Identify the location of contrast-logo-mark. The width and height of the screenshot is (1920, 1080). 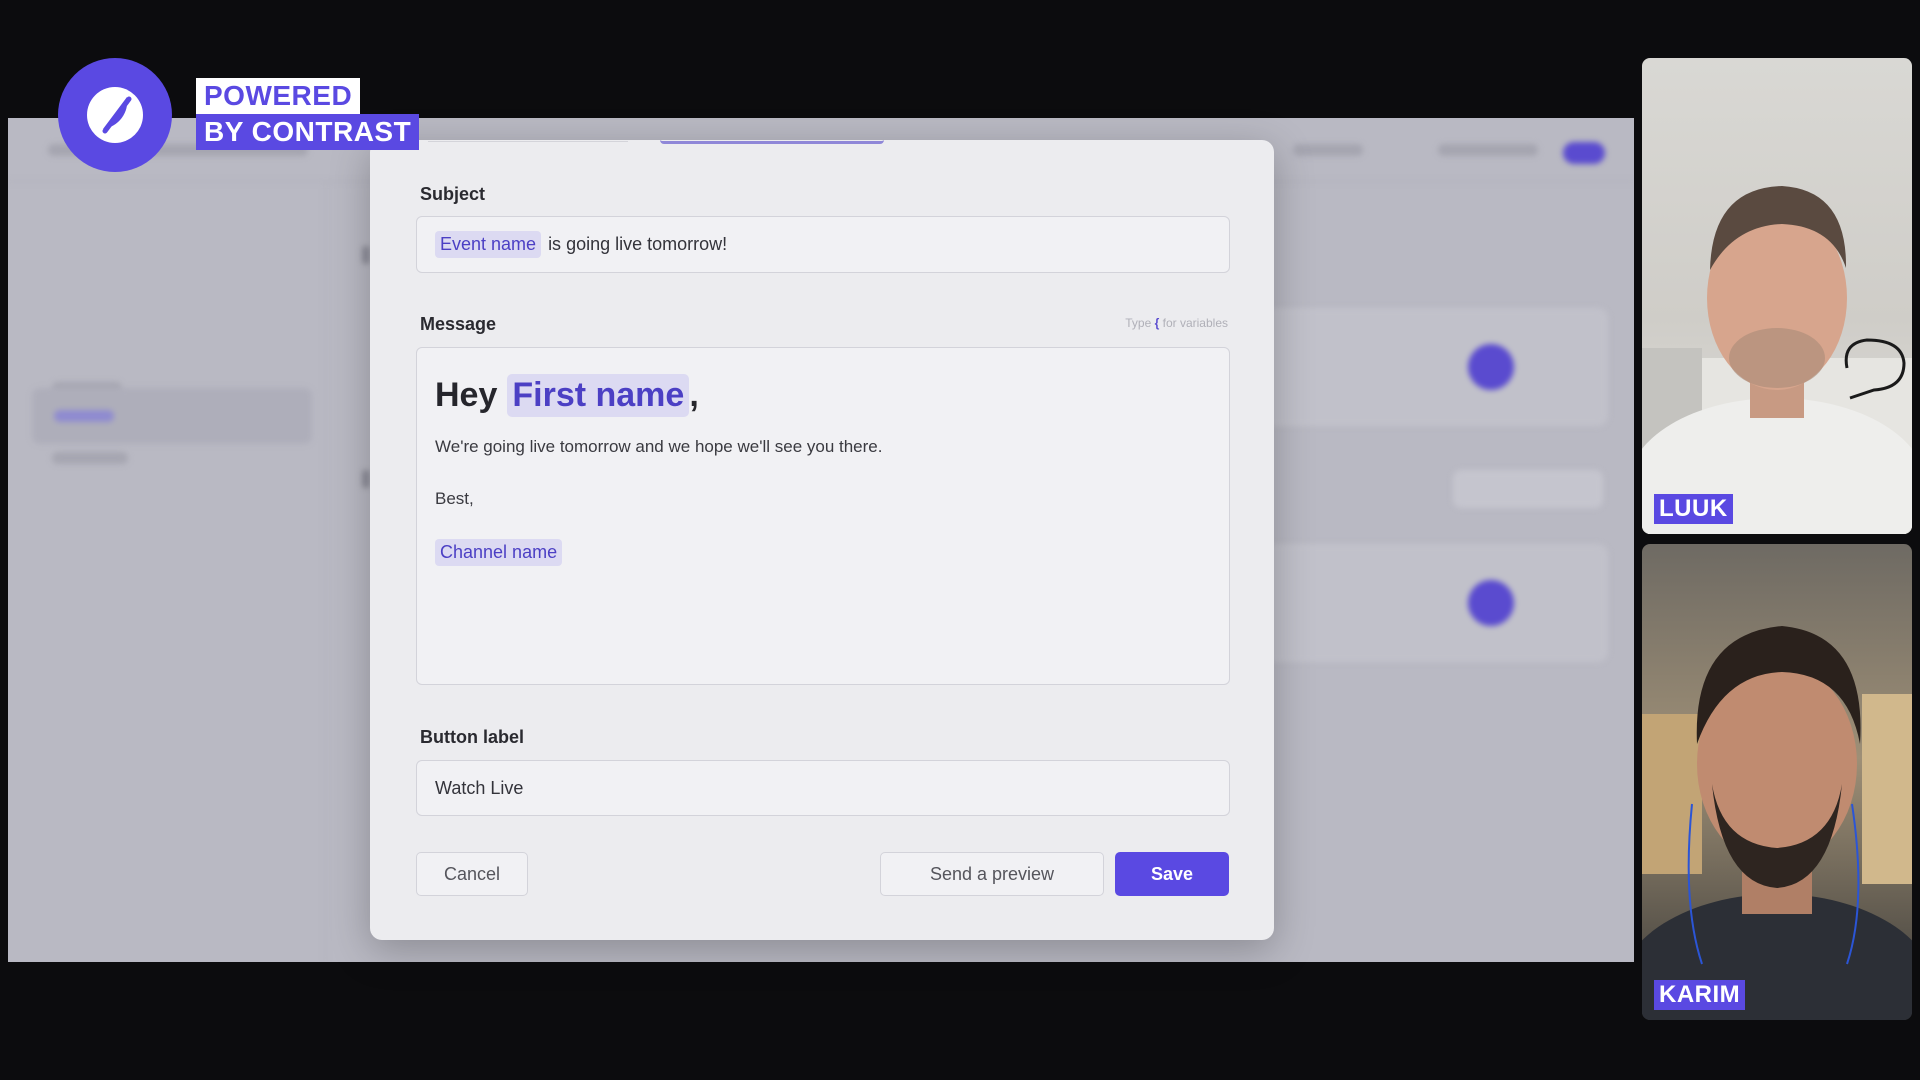
(115, 115).